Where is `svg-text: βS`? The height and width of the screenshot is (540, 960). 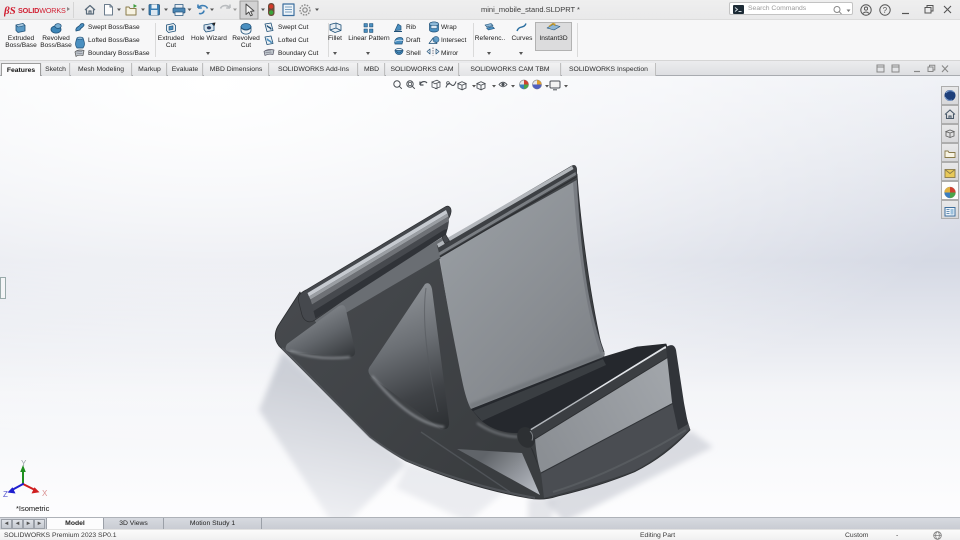
svg-text: βS is located at coordinates (10, 11).